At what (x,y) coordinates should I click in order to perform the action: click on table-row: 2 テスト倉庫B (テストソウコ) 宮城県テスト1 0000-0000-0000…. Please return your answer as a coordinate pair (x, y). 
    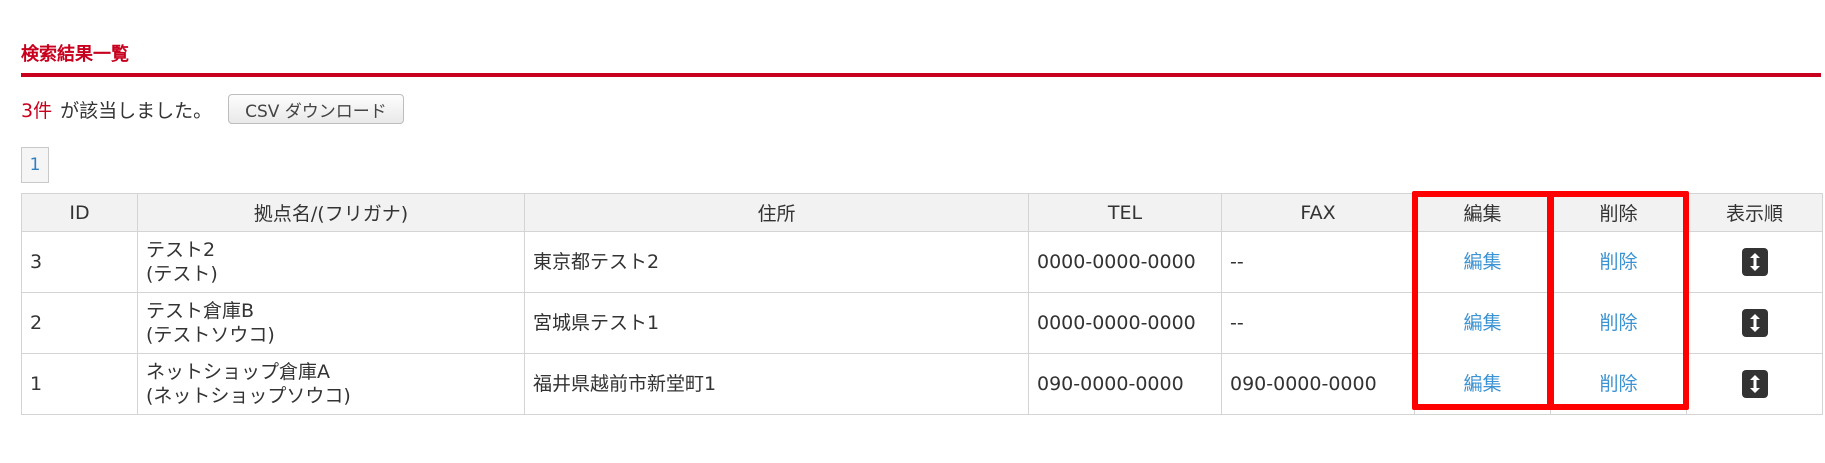
    Looking at the image, I should click on (922, 323).